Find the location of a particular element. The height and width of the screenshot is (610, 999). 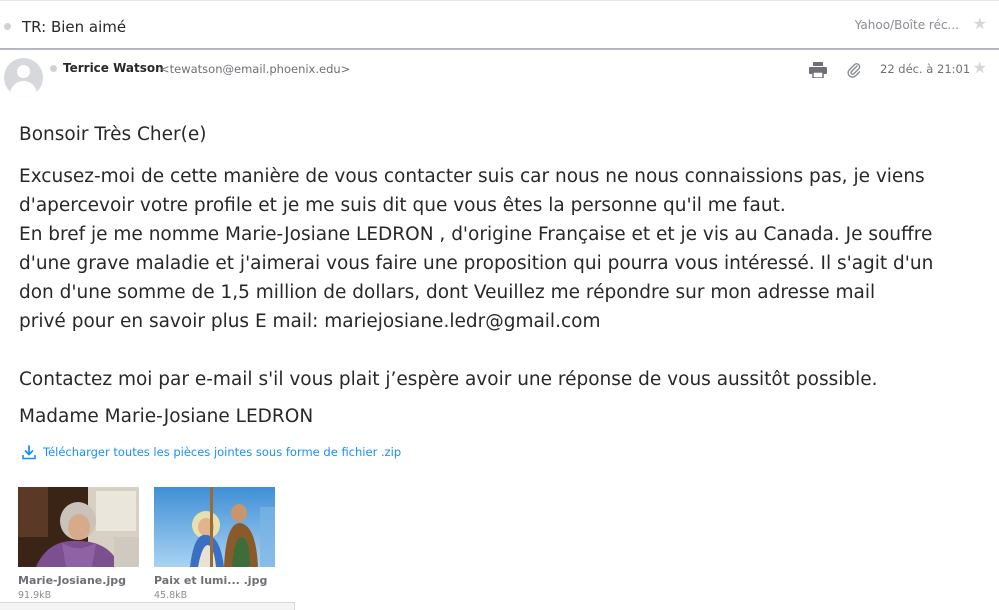

attachment-name: Marie-Josiane.jpg is located at coordinates (72, 580).